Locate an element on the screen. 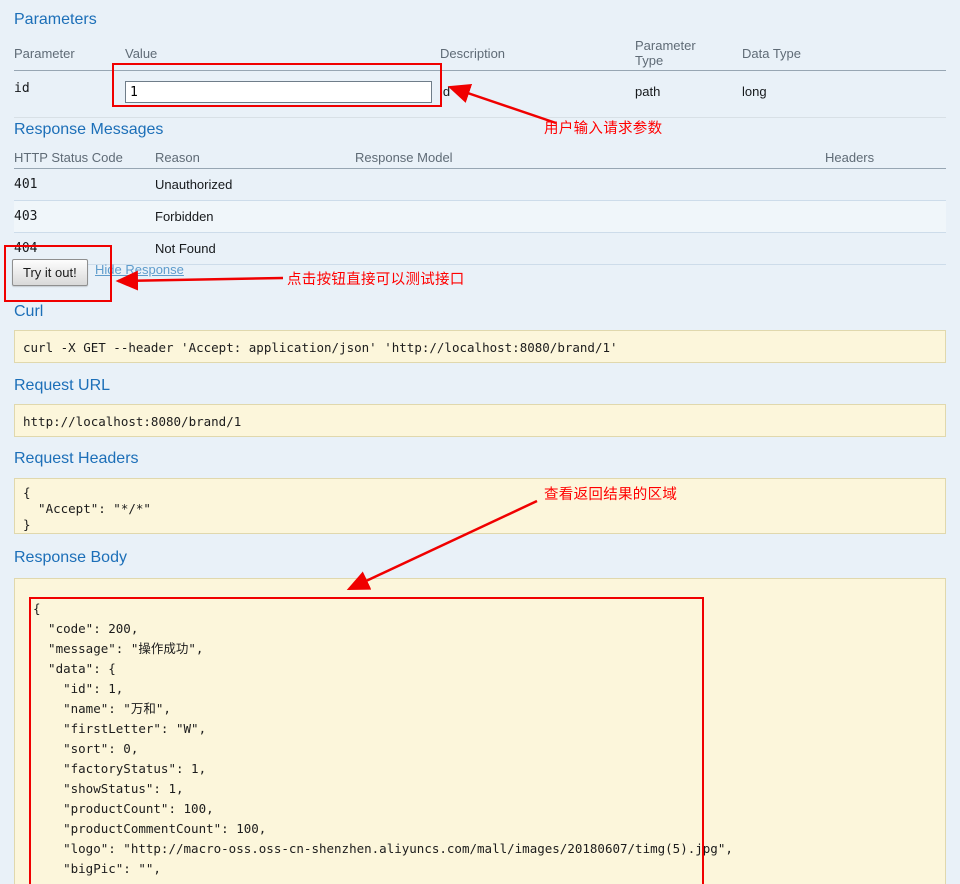  annotation-input-note: 用户输入请求参数 is located at coordinates (603, 129).